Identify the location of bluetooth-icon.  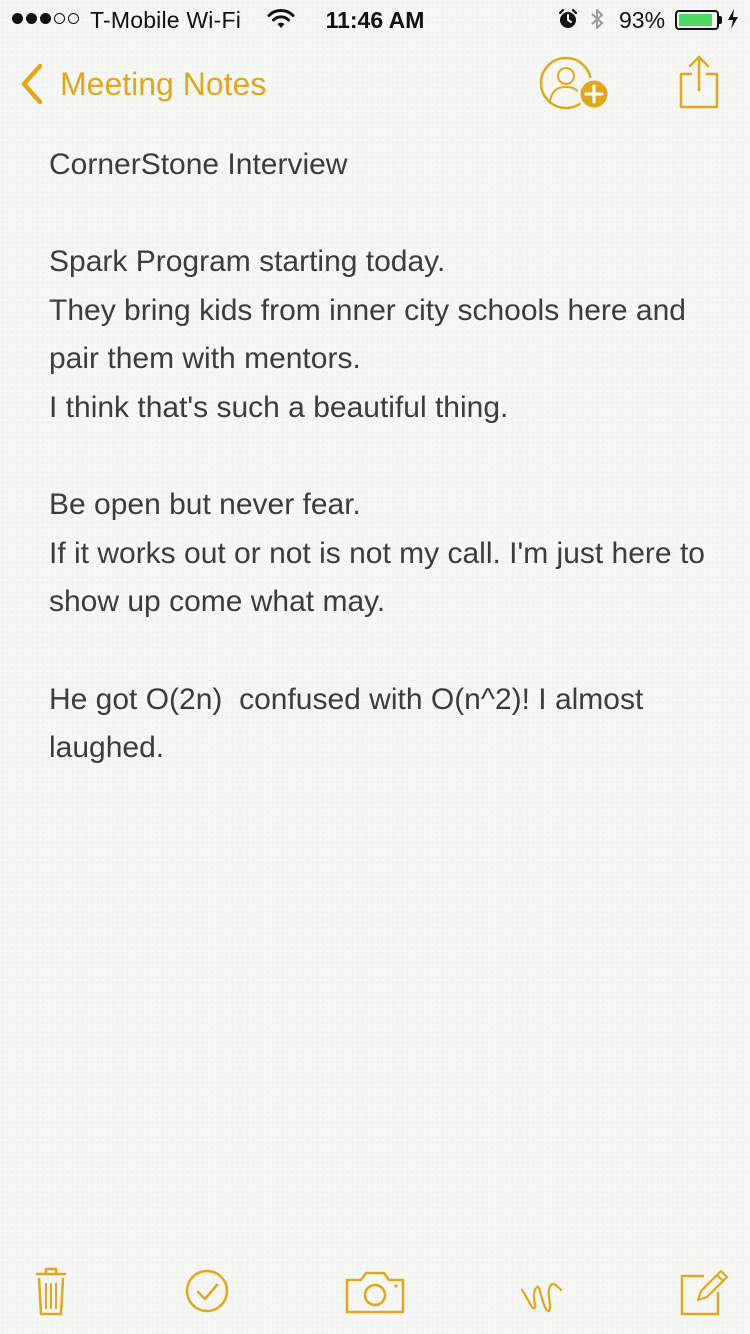
(597, 19).